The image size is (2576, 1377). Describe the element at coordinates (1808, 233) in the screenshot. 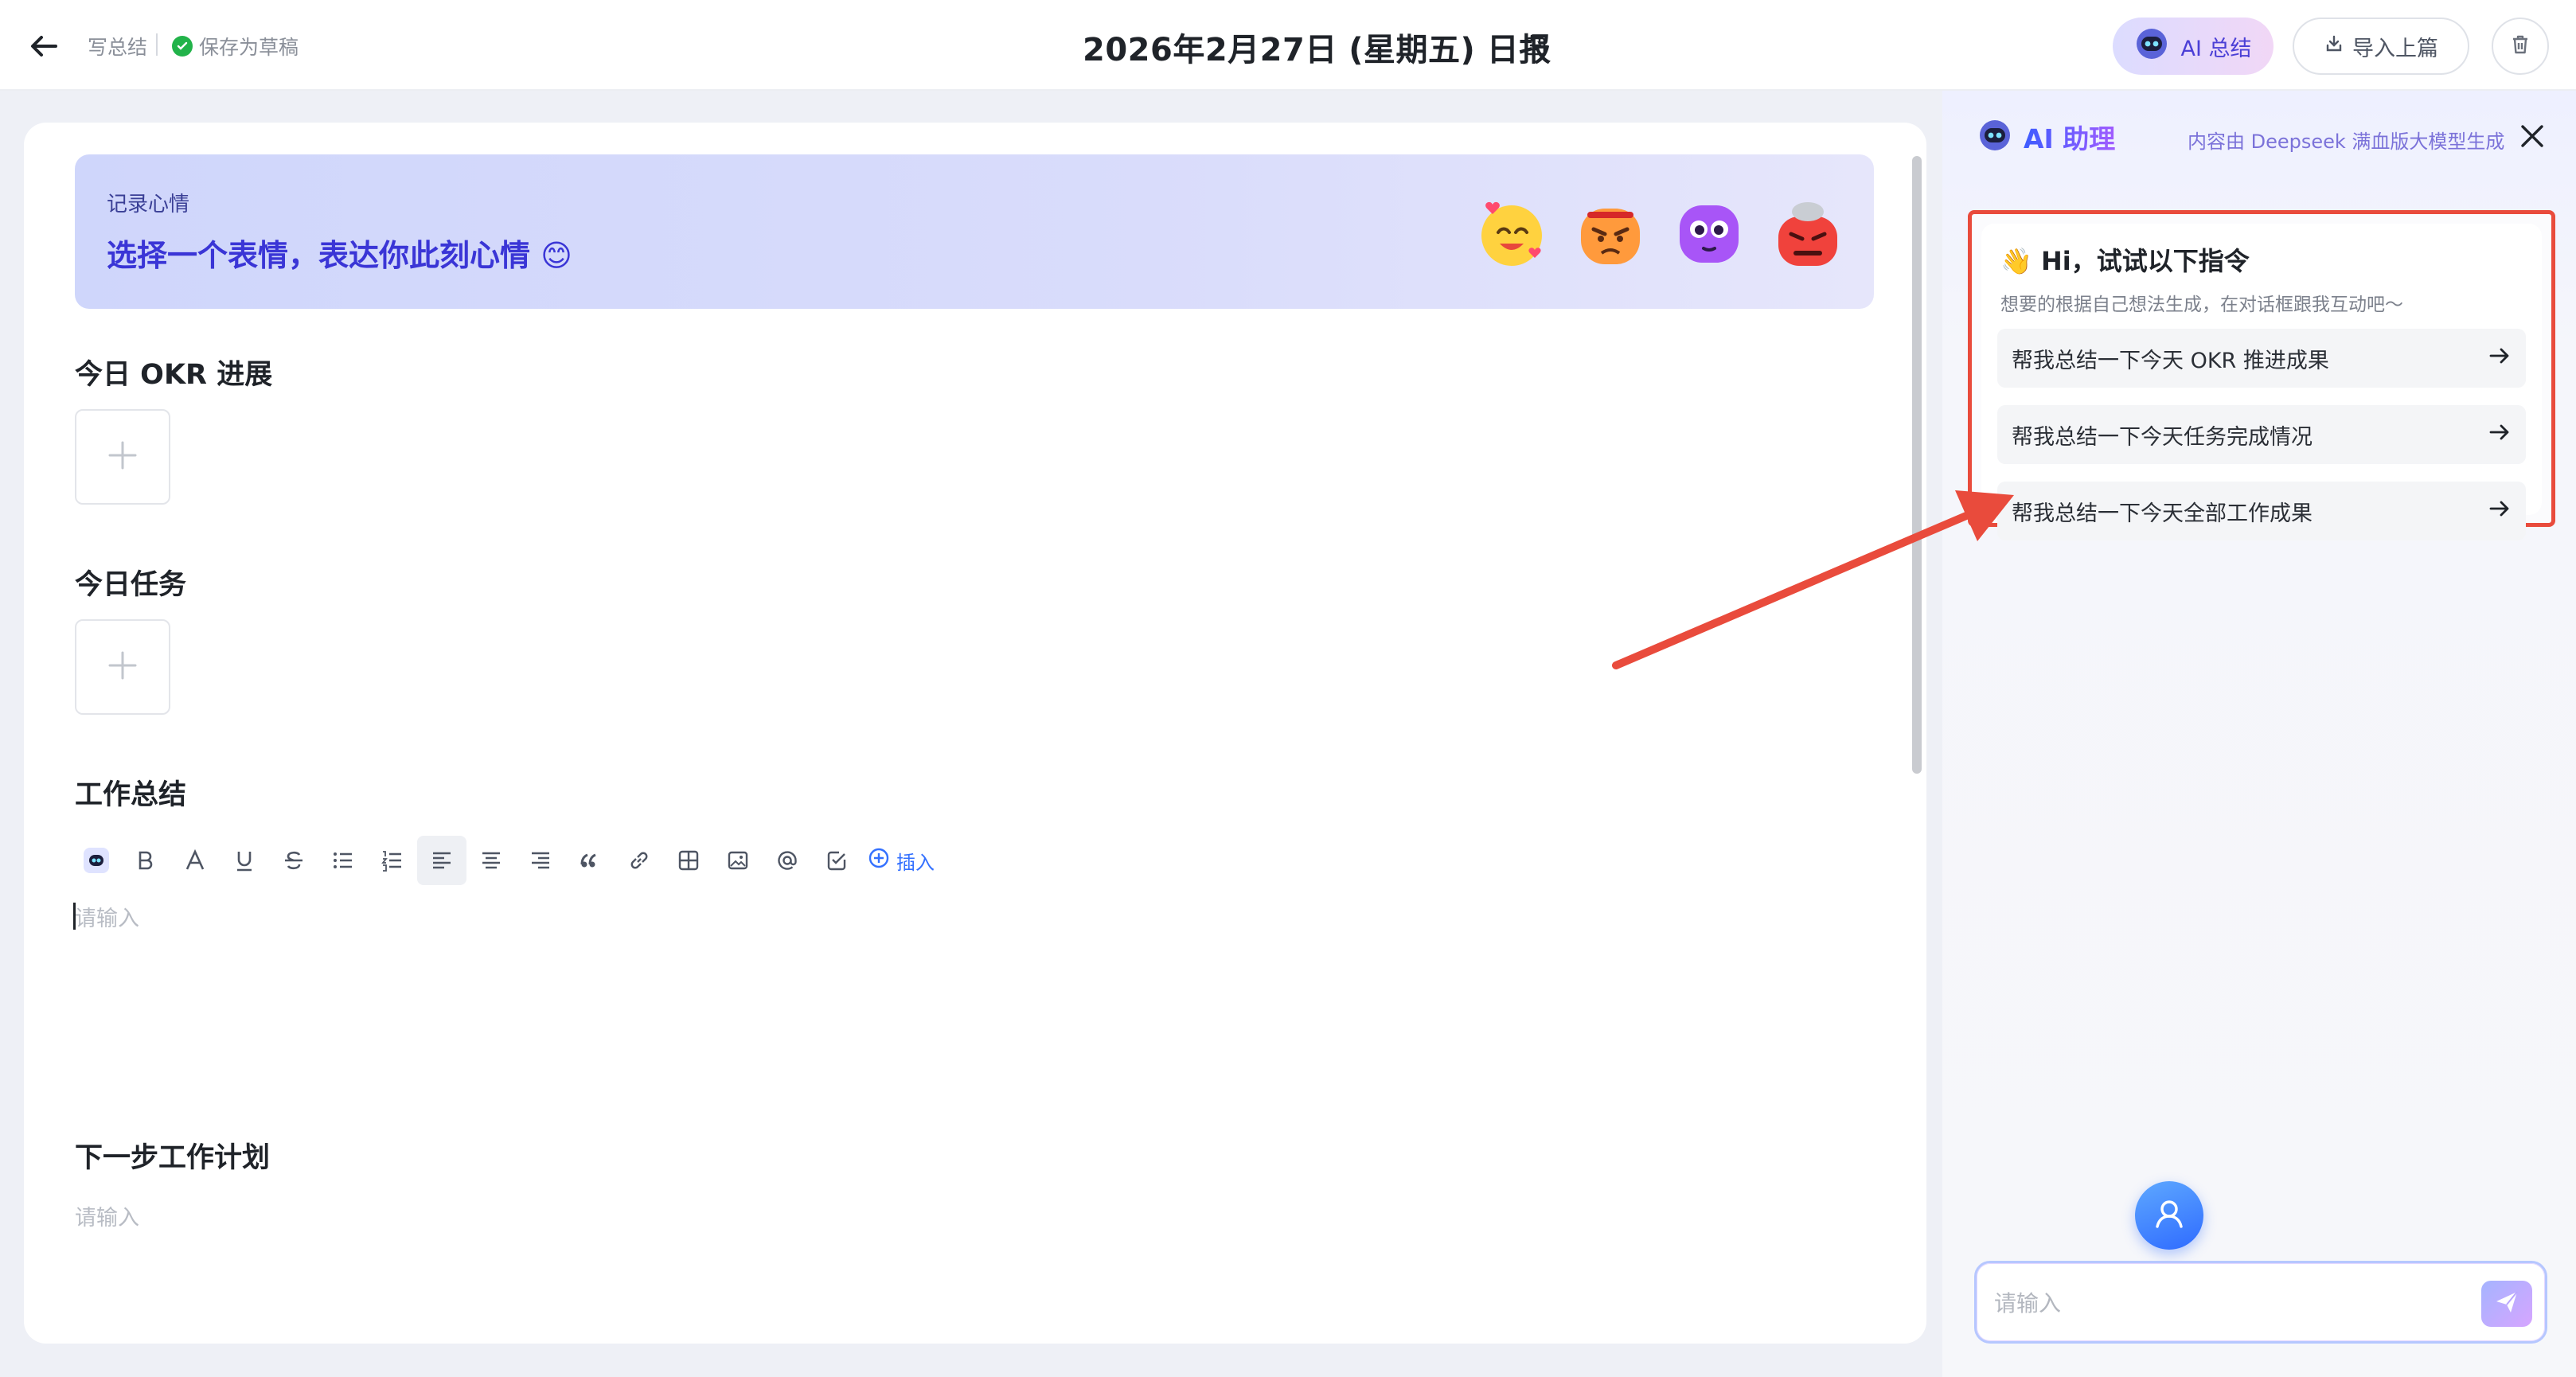

I see `emoji-furious-icon` at that location.